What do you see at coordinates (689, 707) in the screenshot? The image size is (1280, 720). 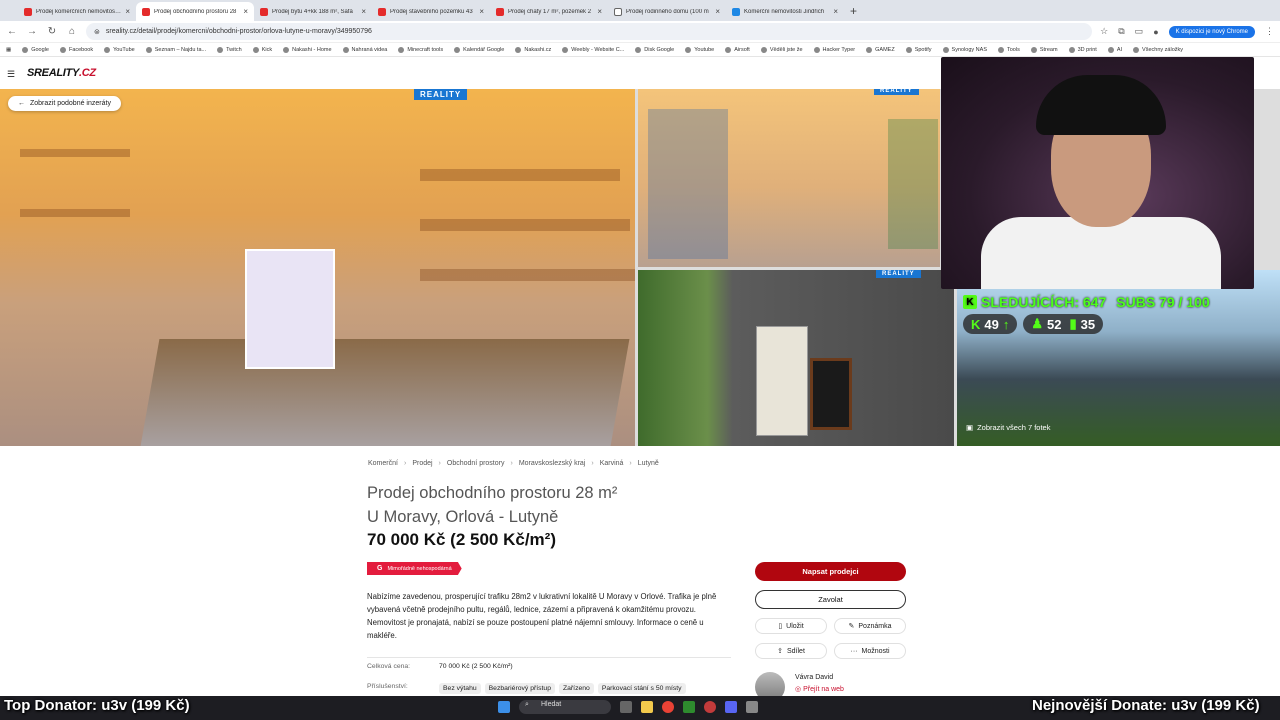 I see `xbox-icon` at bounding box center [689, 707].